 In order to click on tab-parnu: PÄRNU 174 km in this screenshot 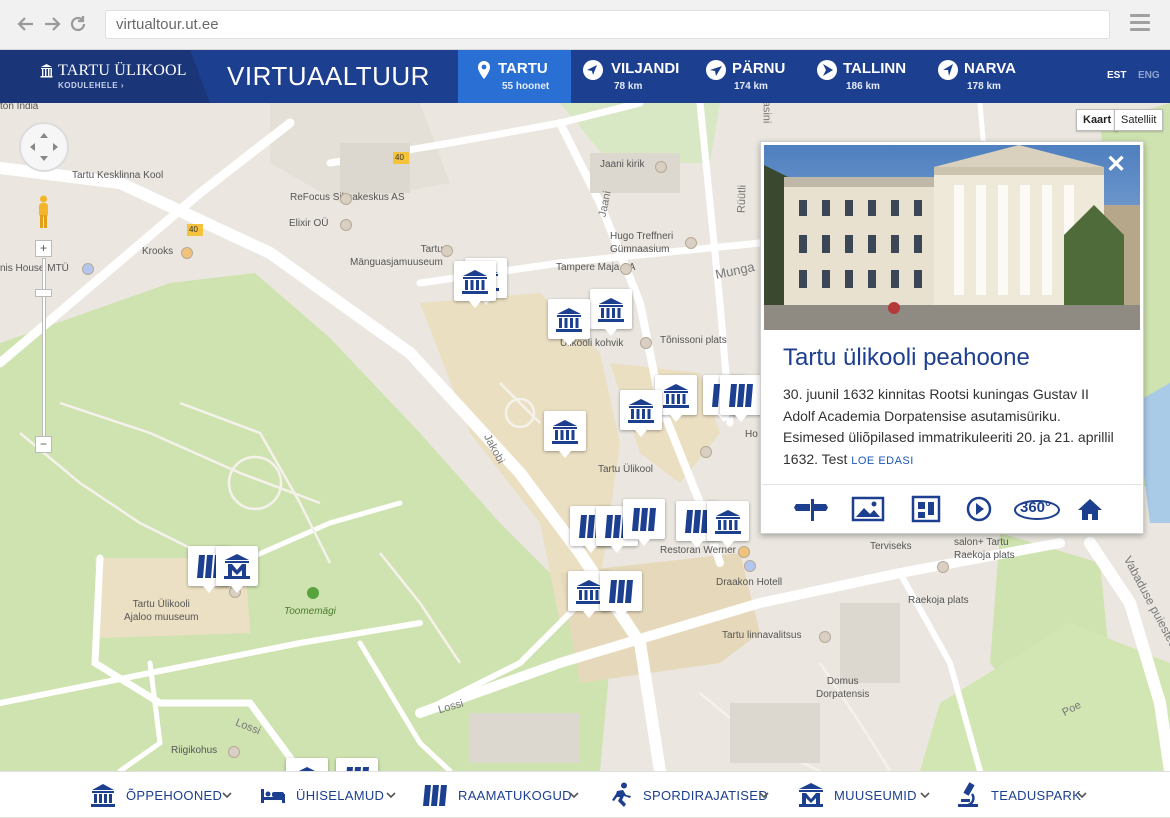, I will do `click(749, 76)`.